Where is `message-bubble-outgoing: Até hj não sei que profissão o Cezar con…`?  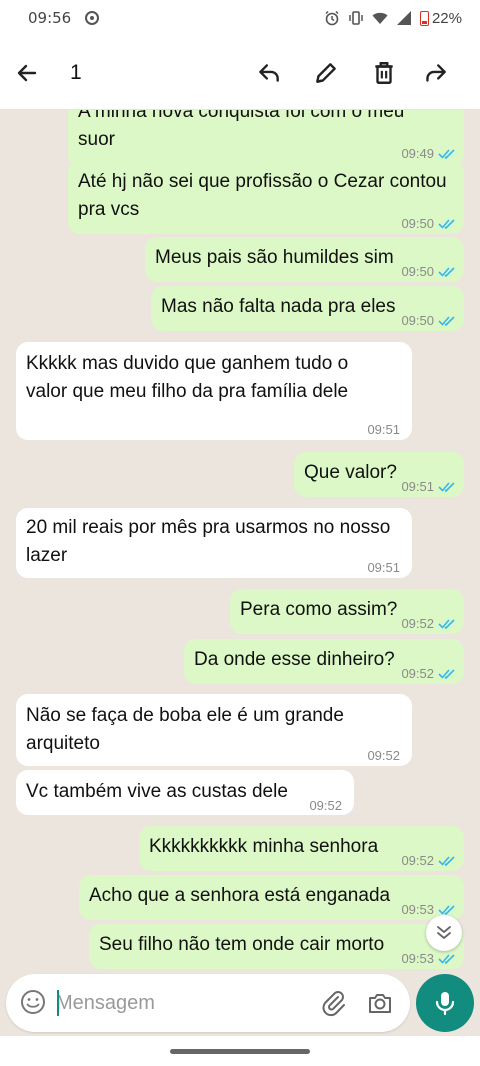 message-bubble-outgoing: Até hj não sei que profissão o Cezar con… is located at coordinates (266, 197).